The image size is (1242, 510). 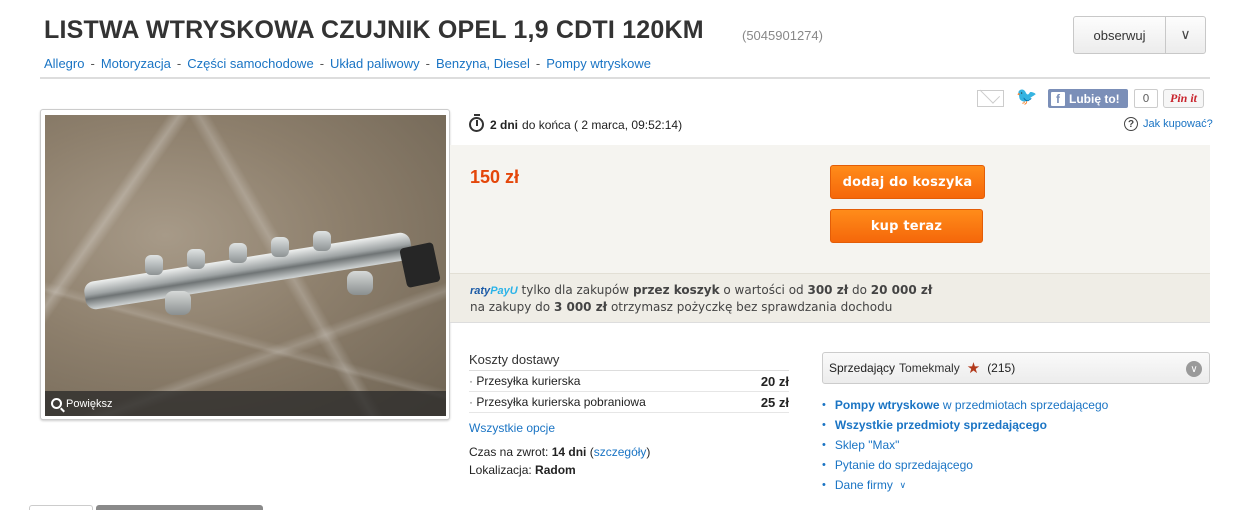 I want to click on breadcrumb-item: Pompy wtryskowe, so click(x=598, y=63).